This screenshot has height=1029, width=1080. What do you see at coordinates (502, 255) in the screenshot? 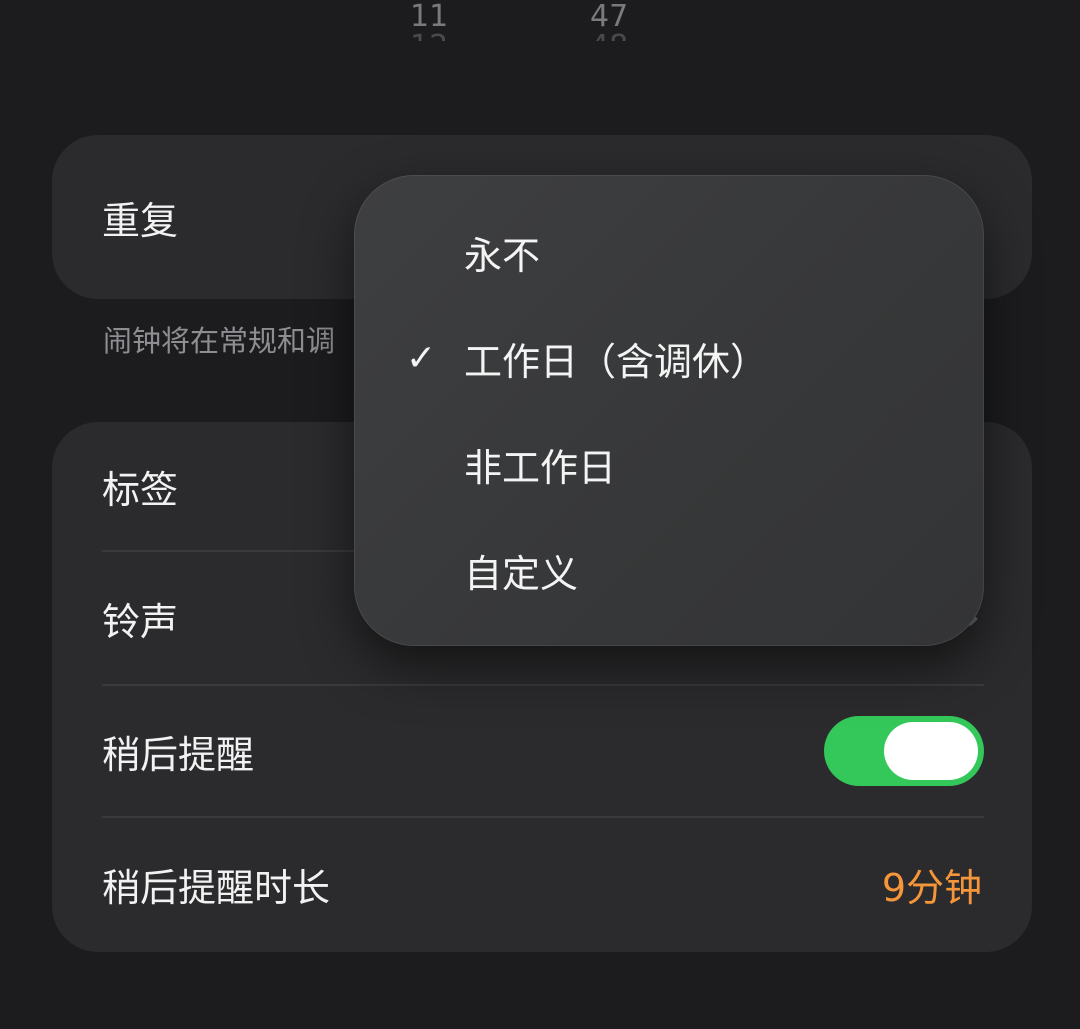
I see `menu-item-label: 永不` at bounding box center [502, 255].